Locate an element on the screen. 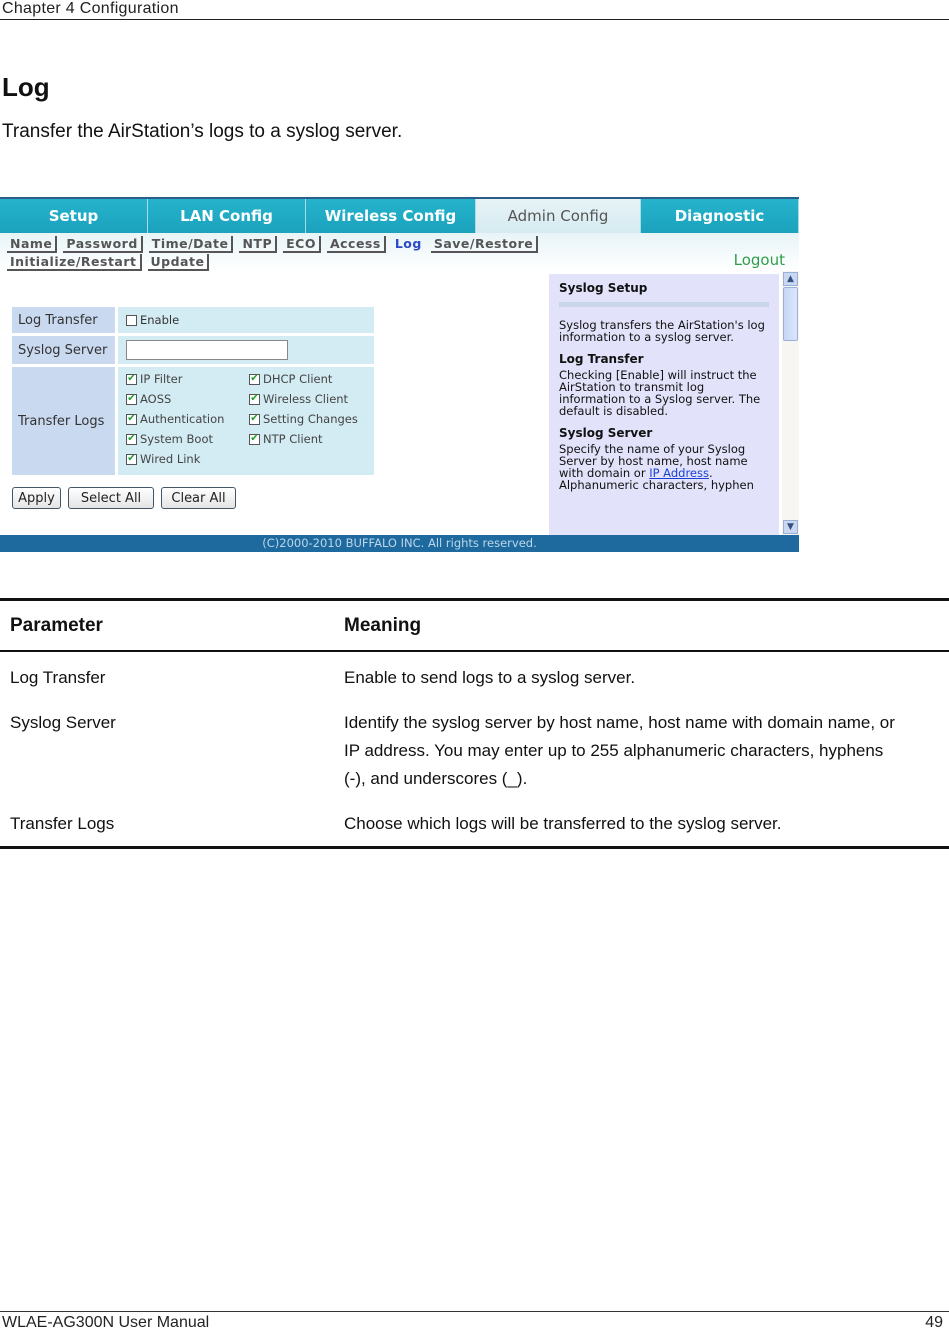 The width and height of the screenshot is (949, 1332). scroll-thumb is located at coordinates (790, 314).